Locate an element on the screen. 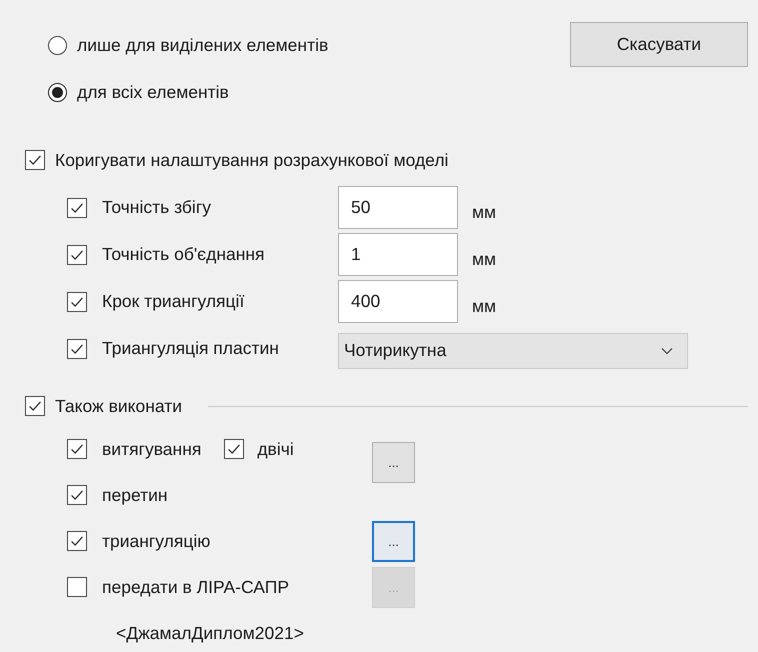  radio-label: для всіх елементів is located at coordinates (153, 92).